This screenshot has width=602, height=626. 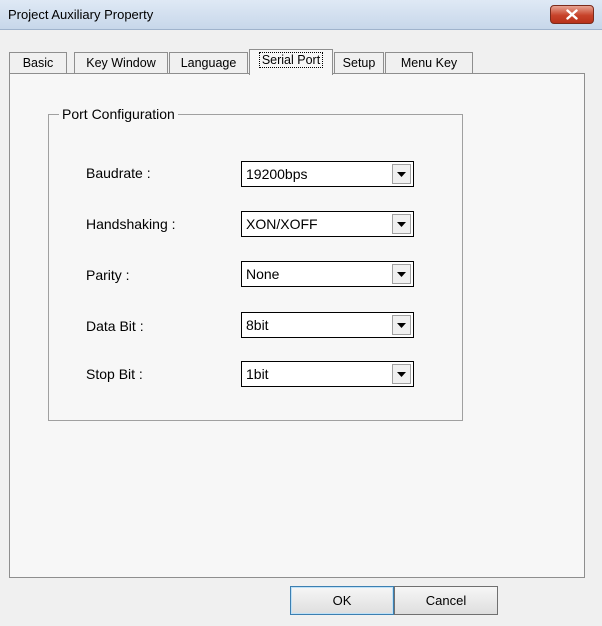 I want to click on tab-basic: Basic, so click(x=38, y=63).